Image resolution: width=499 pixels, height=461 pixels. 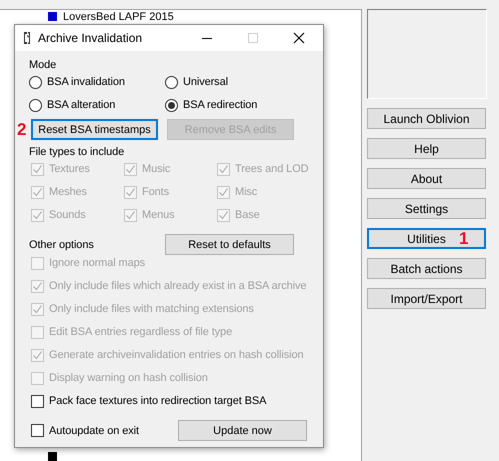 What do you see at coordinates (426, 178) in the screenshot?
I see `side-button: About` at bounding box center [426, 178].